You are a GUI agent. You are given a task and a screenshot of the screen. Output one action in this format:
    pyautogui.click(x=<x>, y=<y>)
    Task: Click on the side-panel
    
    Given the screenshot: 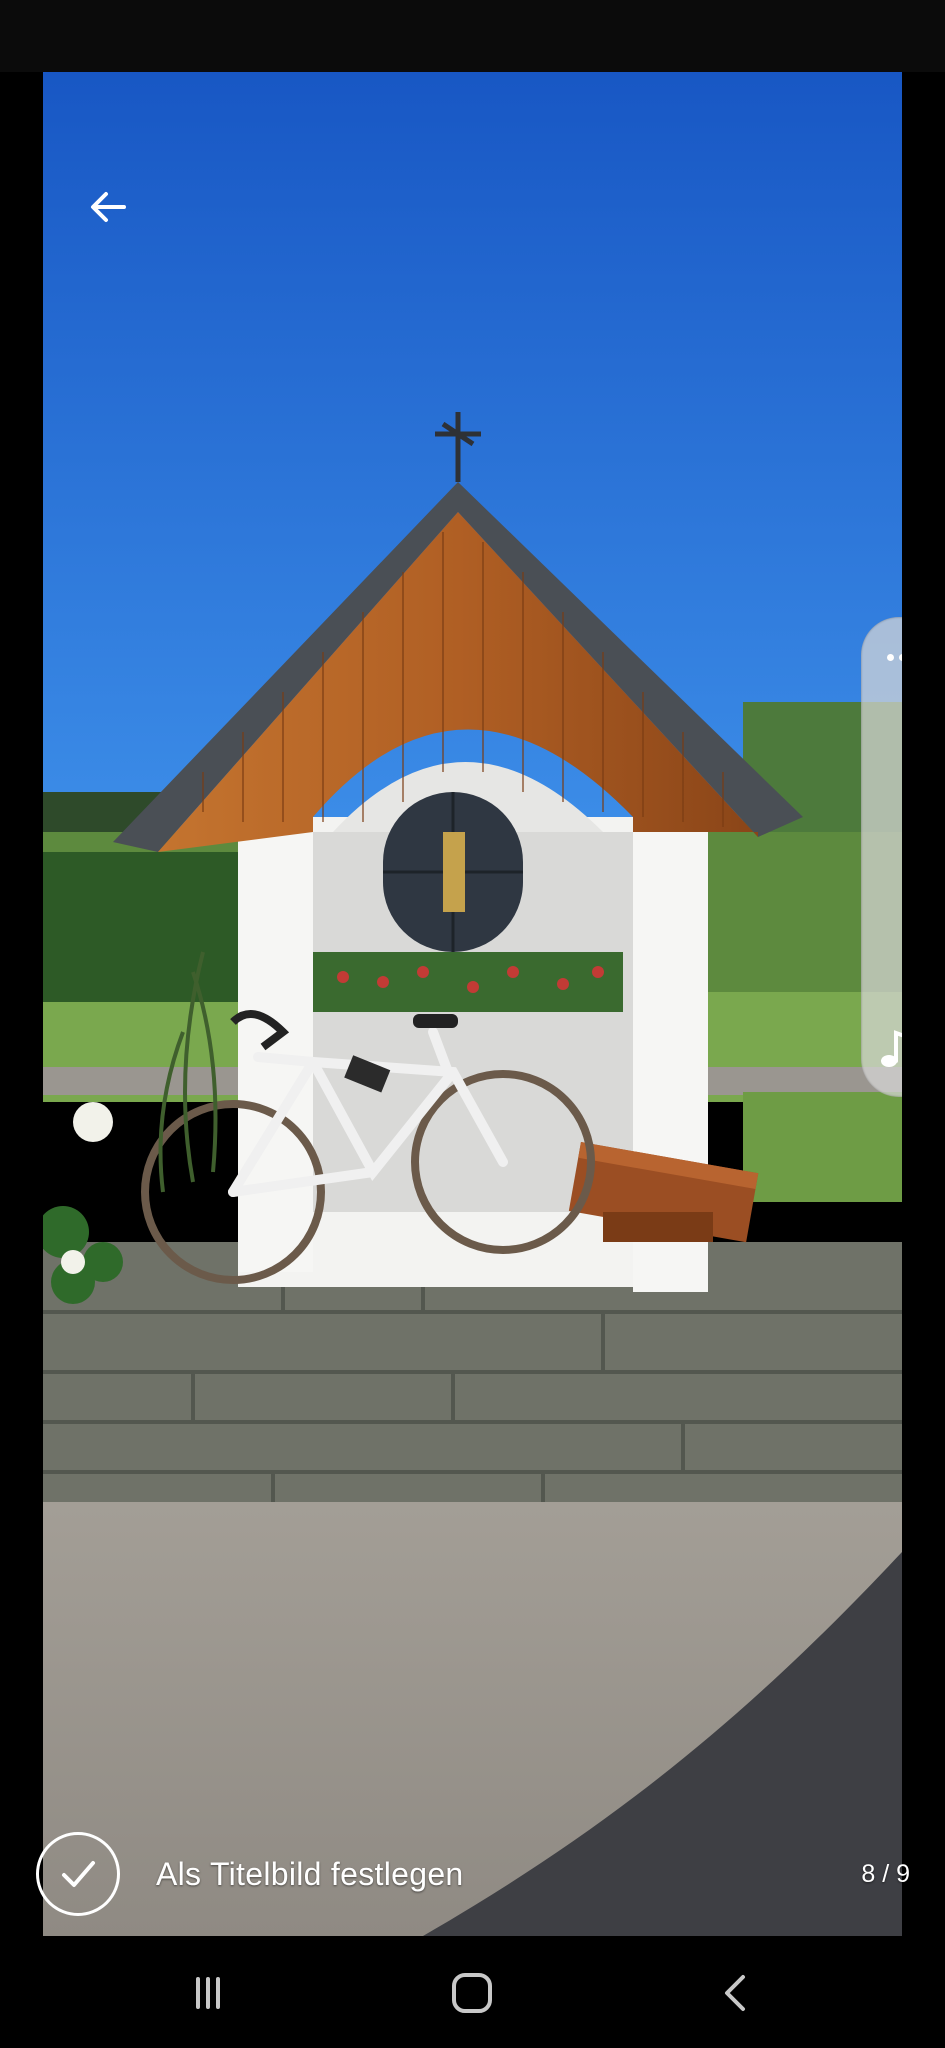 What is the action you would take?
    pyautogui.click(x=881, y=857)
    